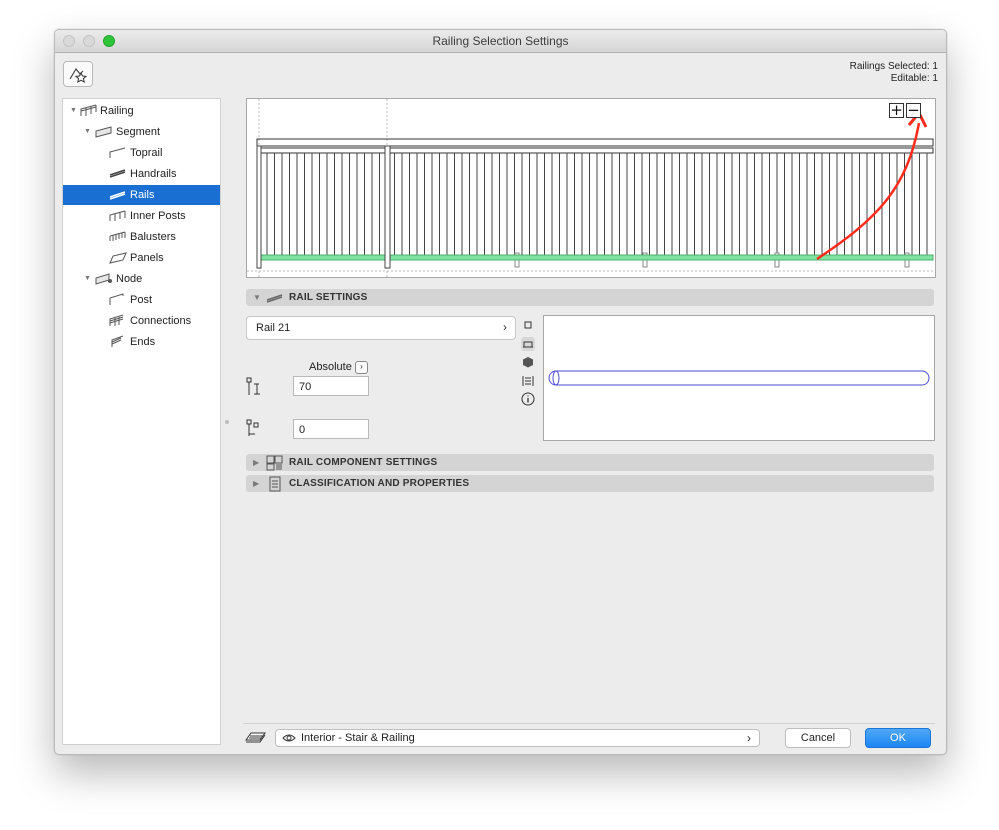  What do you see at coordinates (138, 132) in the screenshot?
I see `tree-label: Segment` at bounding box center [138, 132].